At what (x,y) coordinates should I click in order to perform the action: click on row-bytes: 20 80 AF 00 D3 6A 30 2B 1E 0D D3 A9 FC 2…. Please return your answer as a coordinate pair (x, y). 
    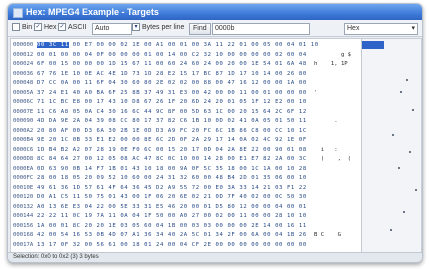
    Looking at the image, I should click on (172, 131).